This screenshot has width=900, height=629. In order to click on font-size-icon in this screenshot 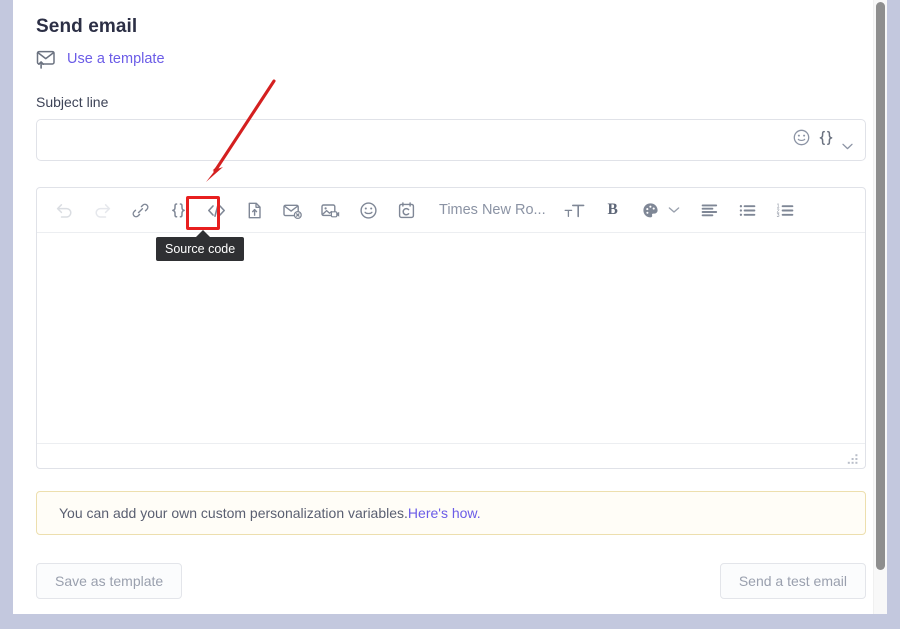, I will do `click(574, 210)`.